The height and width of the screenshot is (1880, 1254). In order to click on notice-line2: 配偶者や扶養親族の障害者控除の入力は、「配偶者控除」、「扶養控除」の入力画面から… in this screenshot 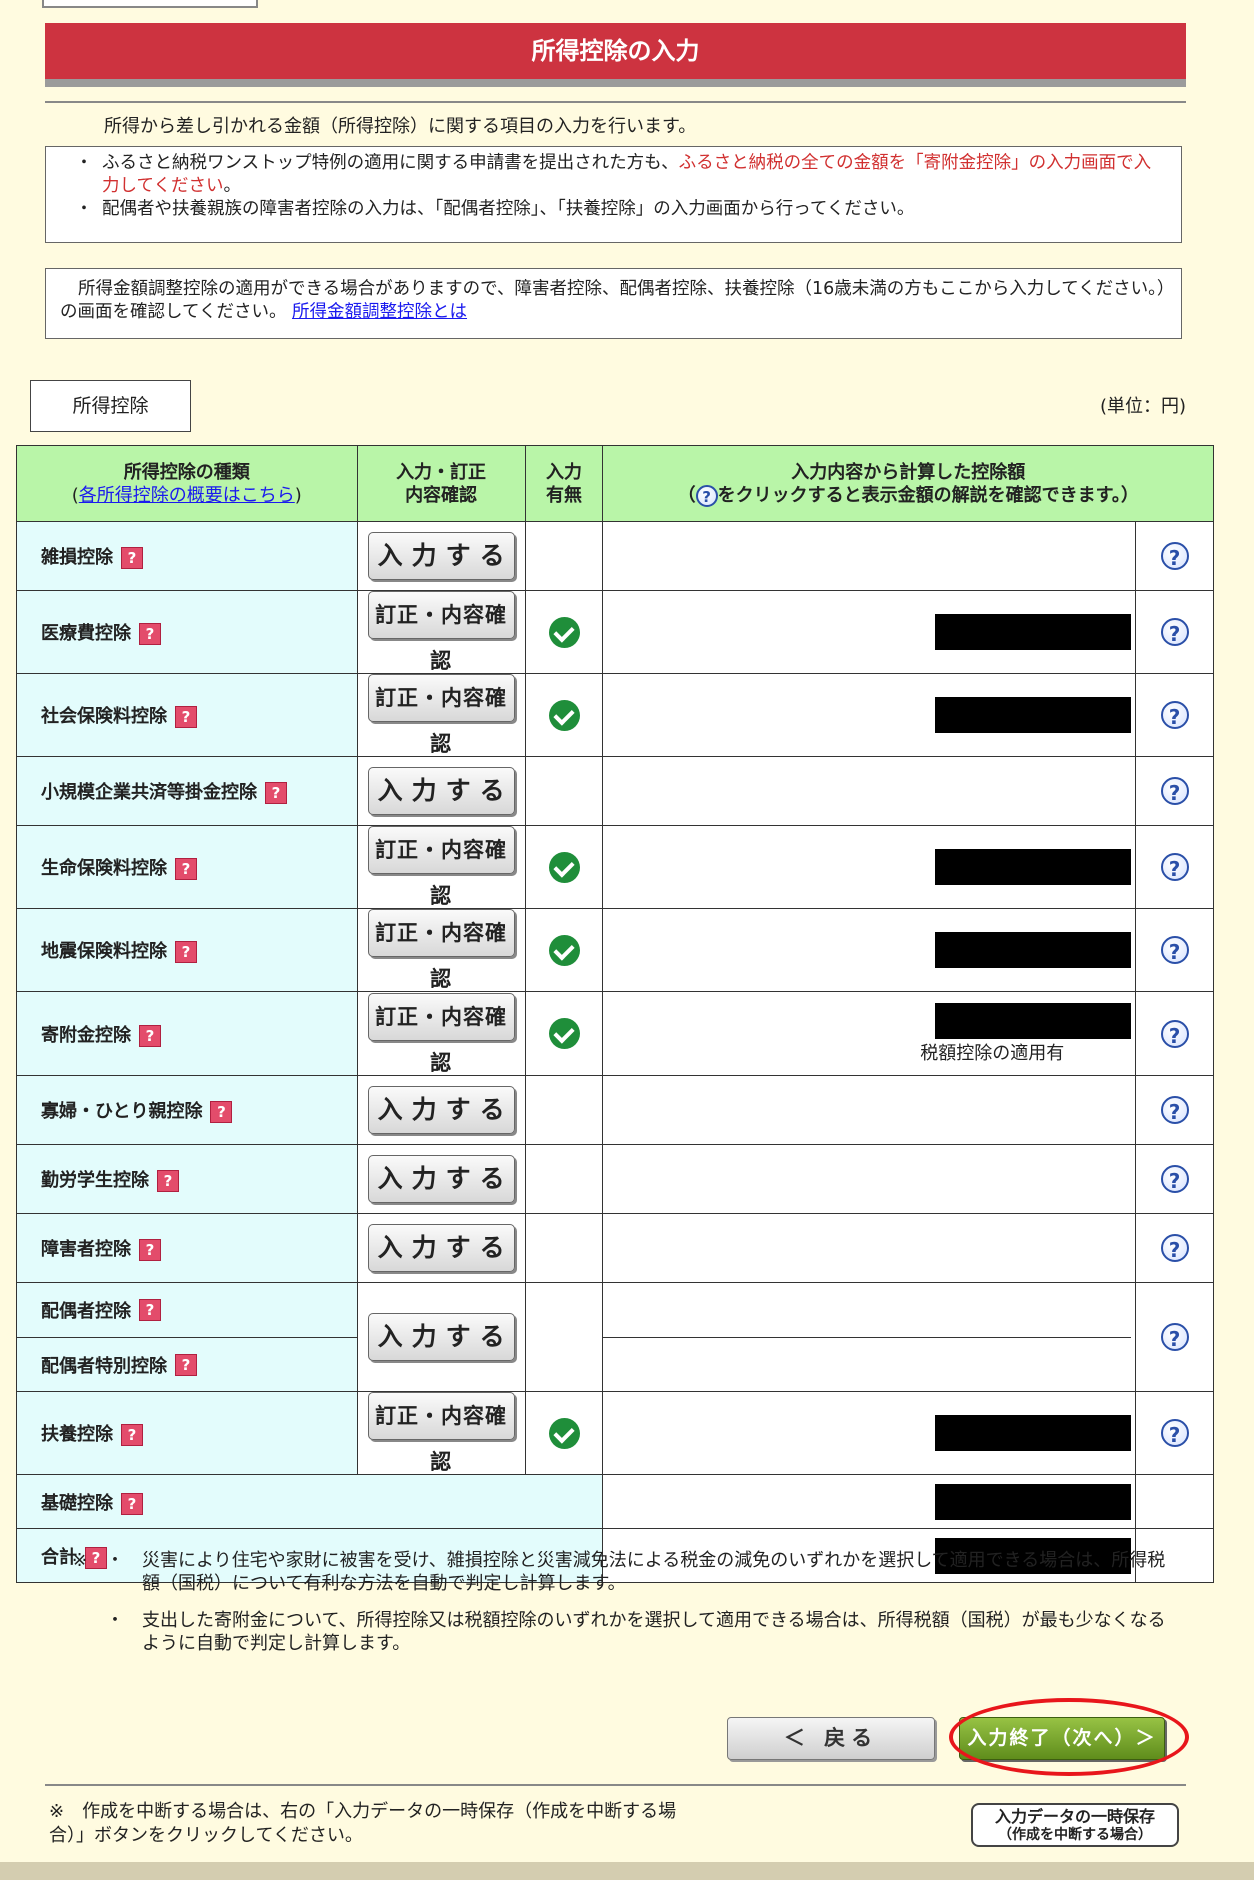, I will do `click(508, 209)`.